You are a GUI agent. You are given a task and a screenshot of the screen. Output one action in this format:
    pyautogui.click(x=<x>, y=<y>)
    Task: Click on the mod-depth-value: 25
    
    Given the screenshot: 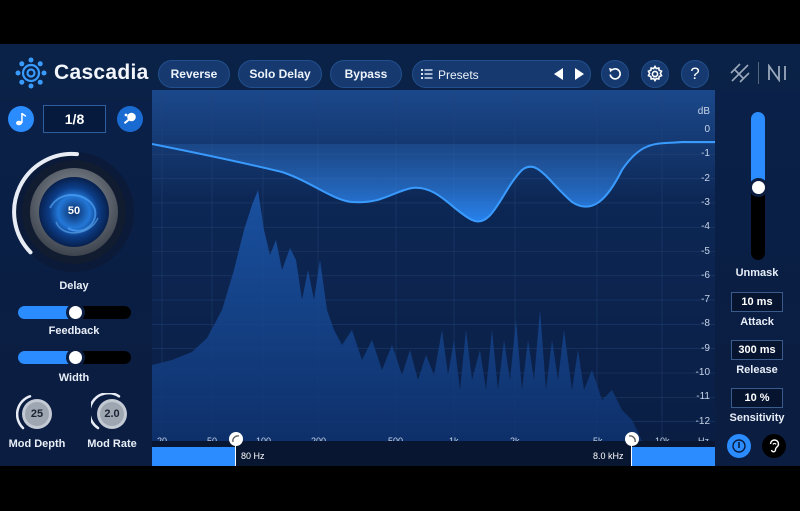 What is the action you would take?
    pyautogui.click(x=37, y=414)
    